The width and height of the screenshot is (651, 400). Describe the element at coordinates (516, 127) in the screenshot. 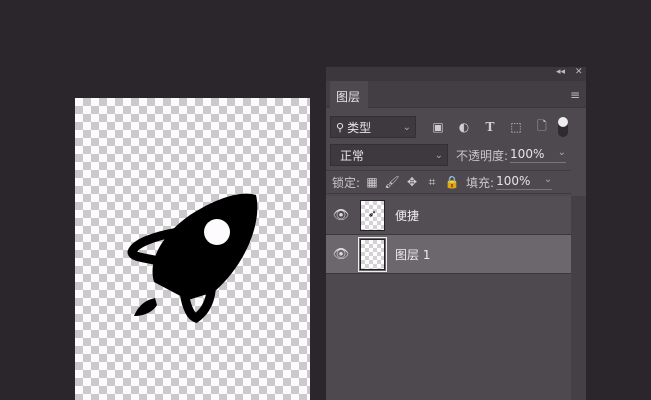

I see `shape-filter-icon: ⬚` at that location.